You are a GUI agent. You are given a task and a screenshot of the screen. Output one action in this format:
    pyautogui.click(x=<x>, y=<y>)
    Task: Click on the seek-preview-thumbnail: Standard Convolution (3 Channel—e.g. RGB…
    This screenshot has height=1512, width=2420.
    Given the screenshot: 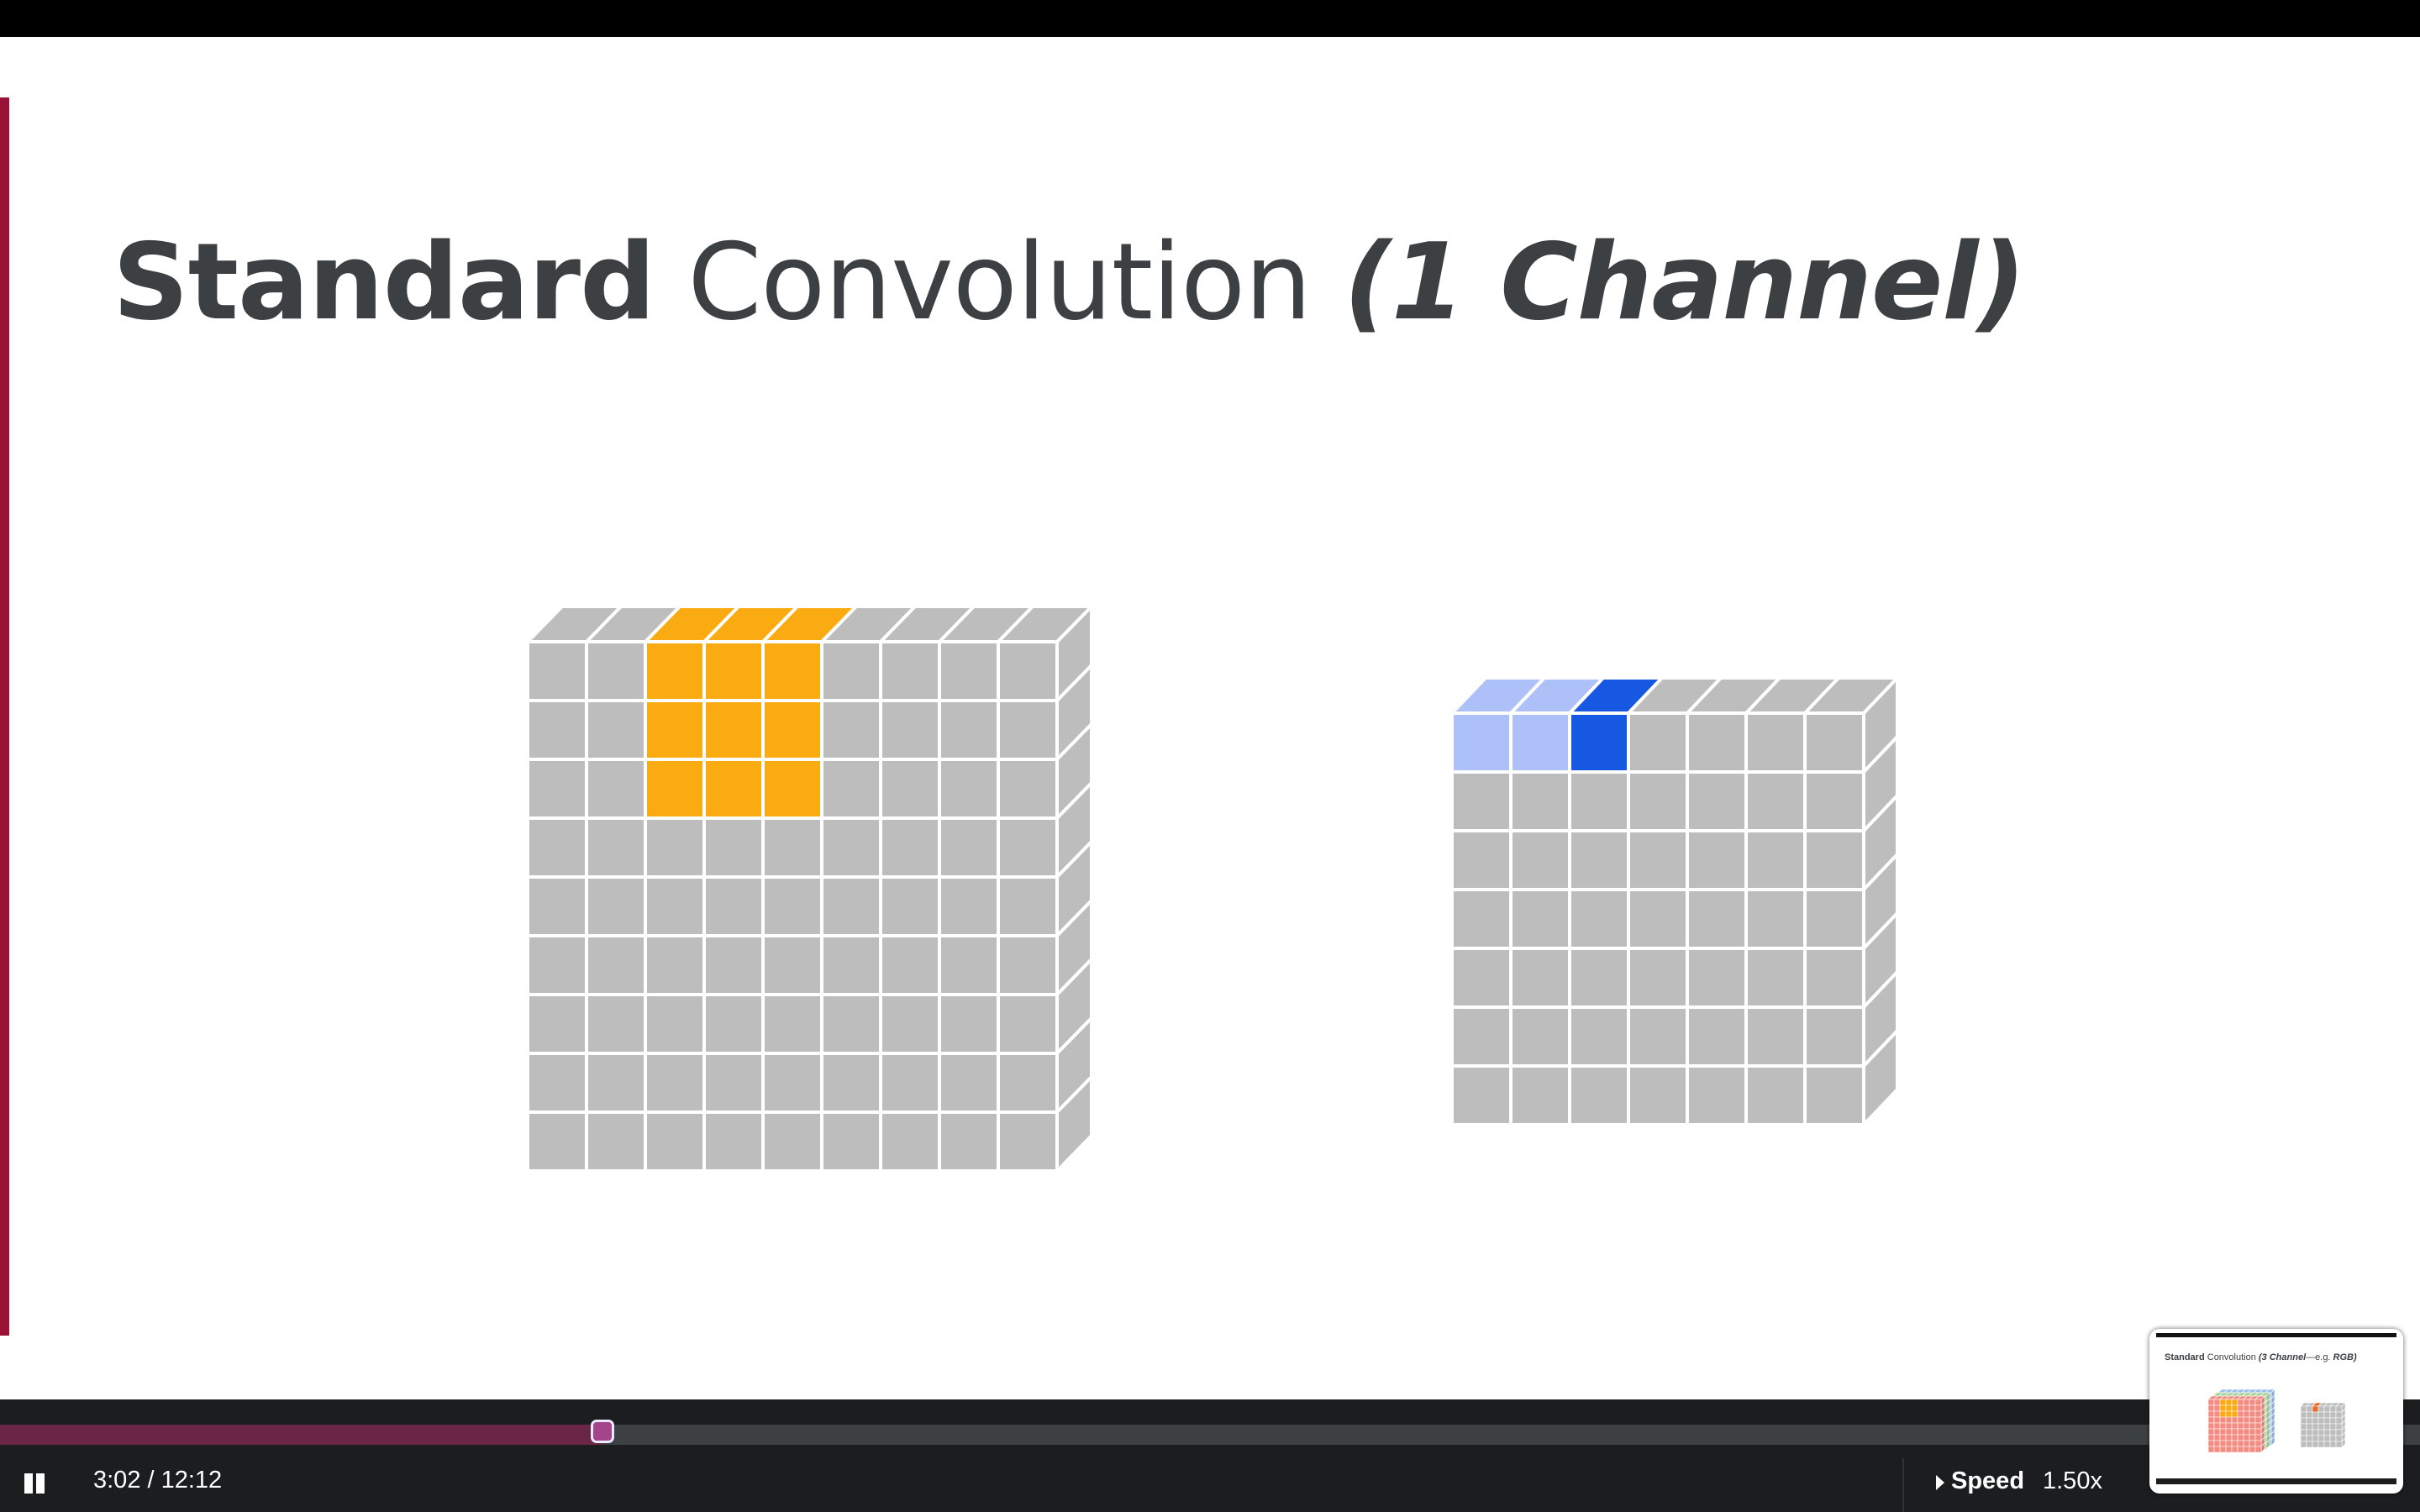 What is the action you would take?
    pyautogui.click(x=2276, y=1411)
    